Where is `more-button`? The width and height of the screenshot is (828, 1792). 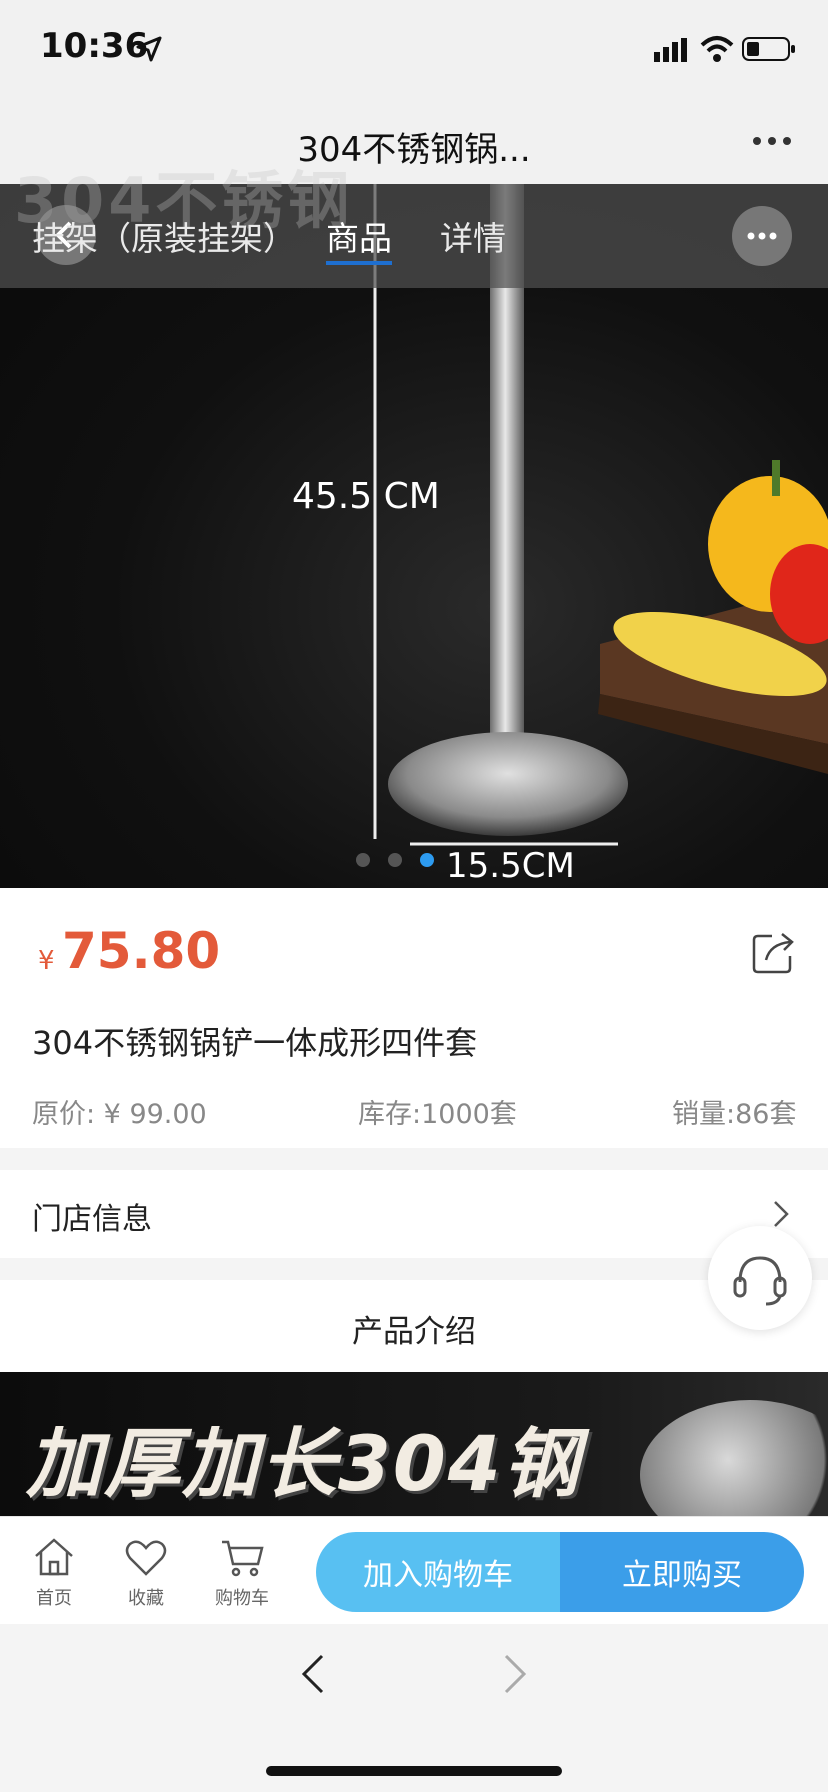
more-button is located at coordinates (762, 236).